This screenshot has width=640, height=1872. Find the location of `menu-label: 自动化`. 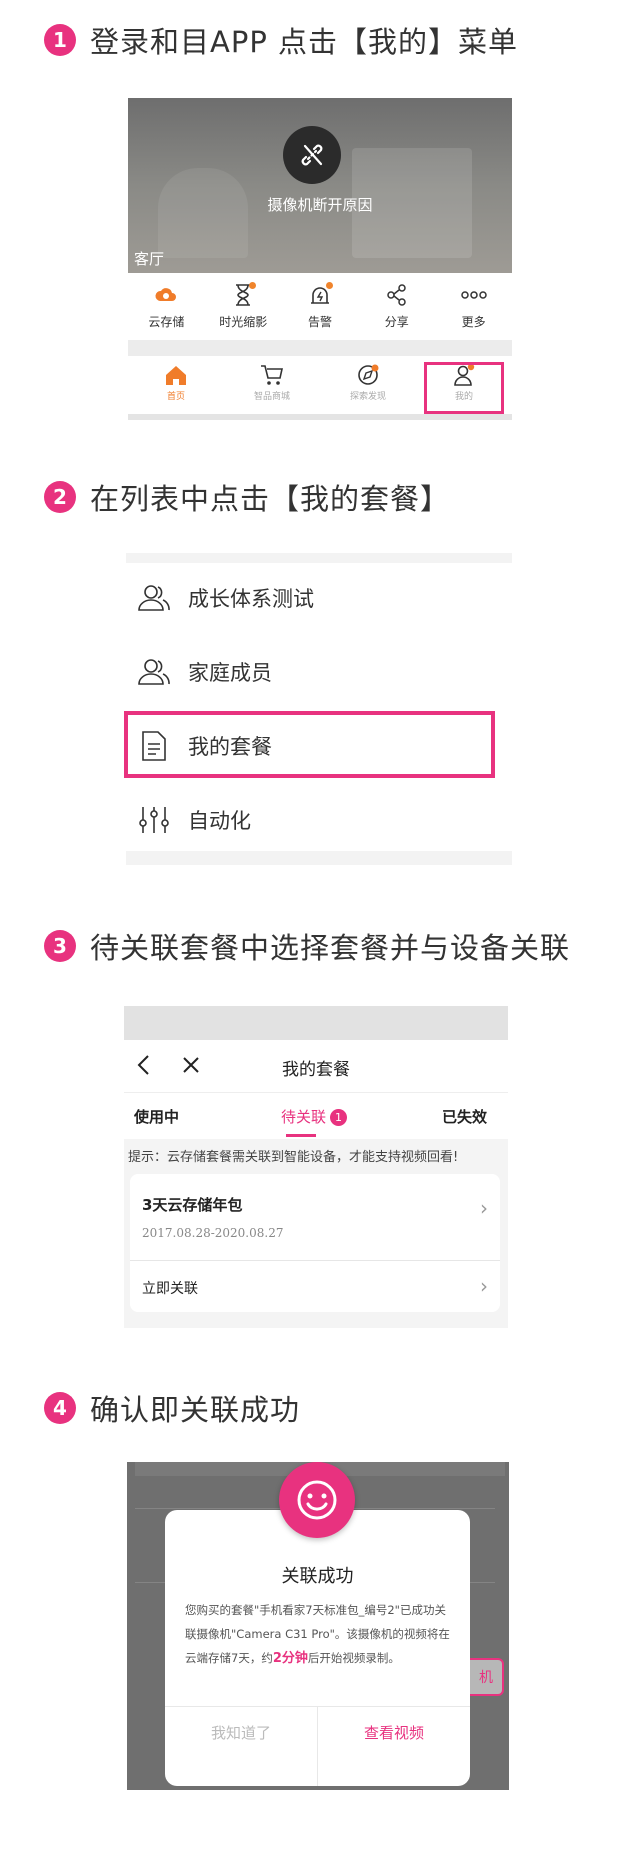

menu-label: 自动化 is located at coordinates (219, 821).